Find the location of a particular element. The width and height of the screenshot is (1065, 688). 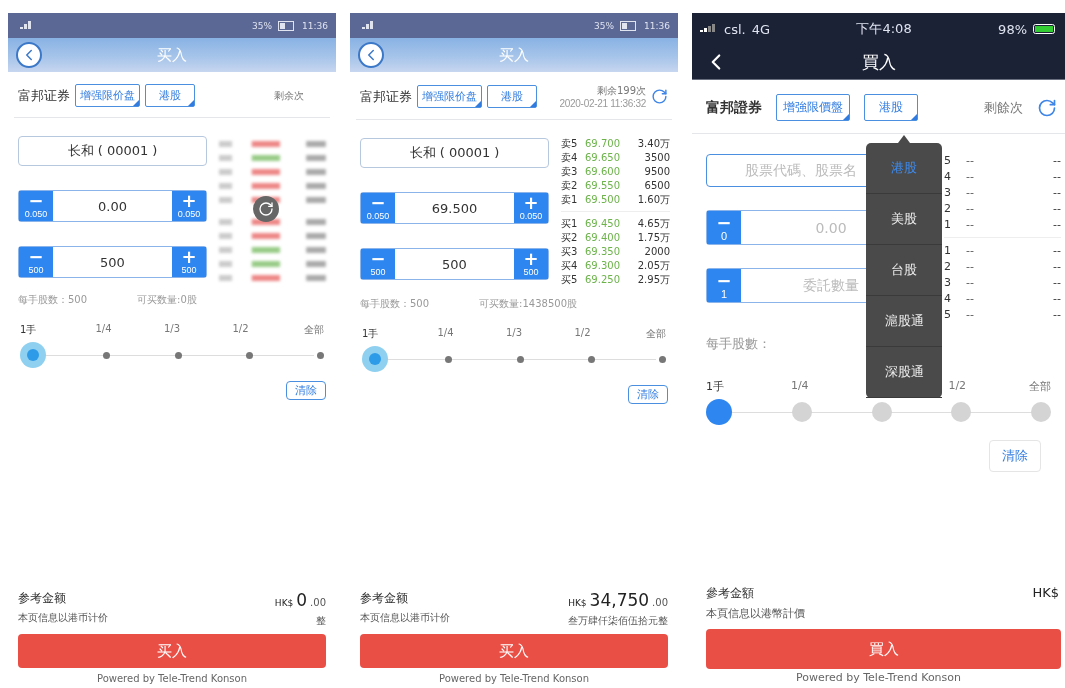

order-book-row: 卖2 69.550 6500 is located at coordinates (615, 185).